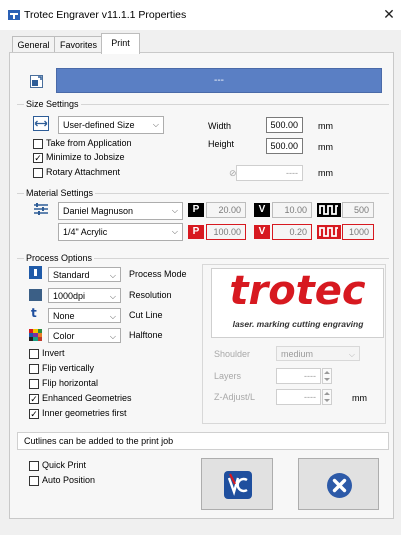 This screenshot has width=401, height=535. Describe the element at coordinates (60, 193) in the screenshot. I see `material-settings-title: Material Settings` at that location.